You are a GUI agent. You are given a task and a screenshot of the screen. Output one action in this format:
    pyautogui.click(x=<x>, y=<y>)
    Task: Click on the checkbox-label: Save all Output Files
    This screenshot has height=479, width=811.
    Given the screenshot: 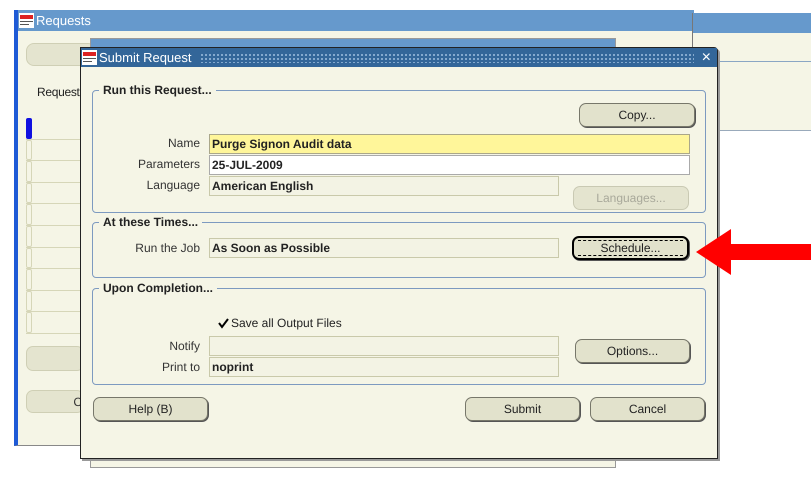 What is the action you would take?
    pyautogui.click(x=286, y=323)
    